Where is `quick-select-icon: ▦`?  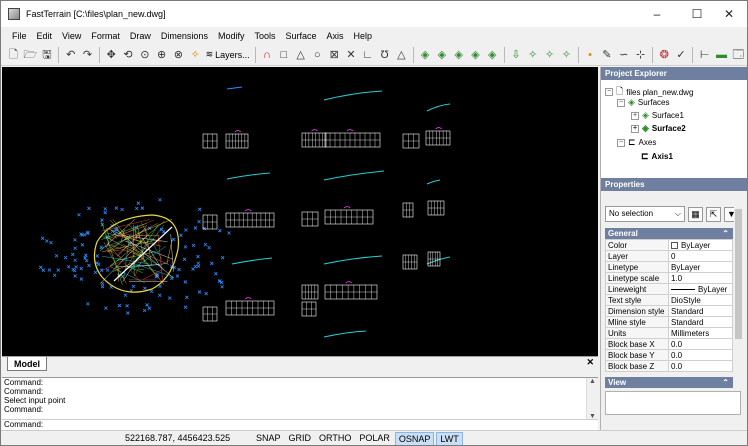
quick-select-icon: ▦ is located at coordinates (695, 214).